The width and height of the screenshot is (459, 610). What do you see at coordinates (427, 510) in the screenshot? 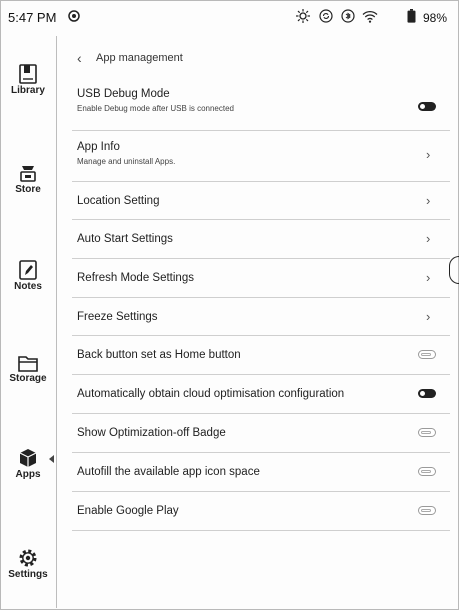
I see `google-play-toggle` at bounding box center [427, 510].